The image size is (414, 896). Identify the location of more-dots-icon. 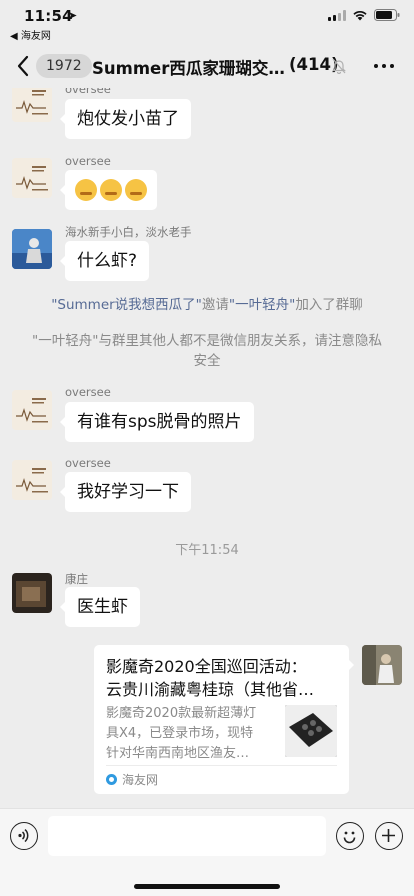
(384, 66).